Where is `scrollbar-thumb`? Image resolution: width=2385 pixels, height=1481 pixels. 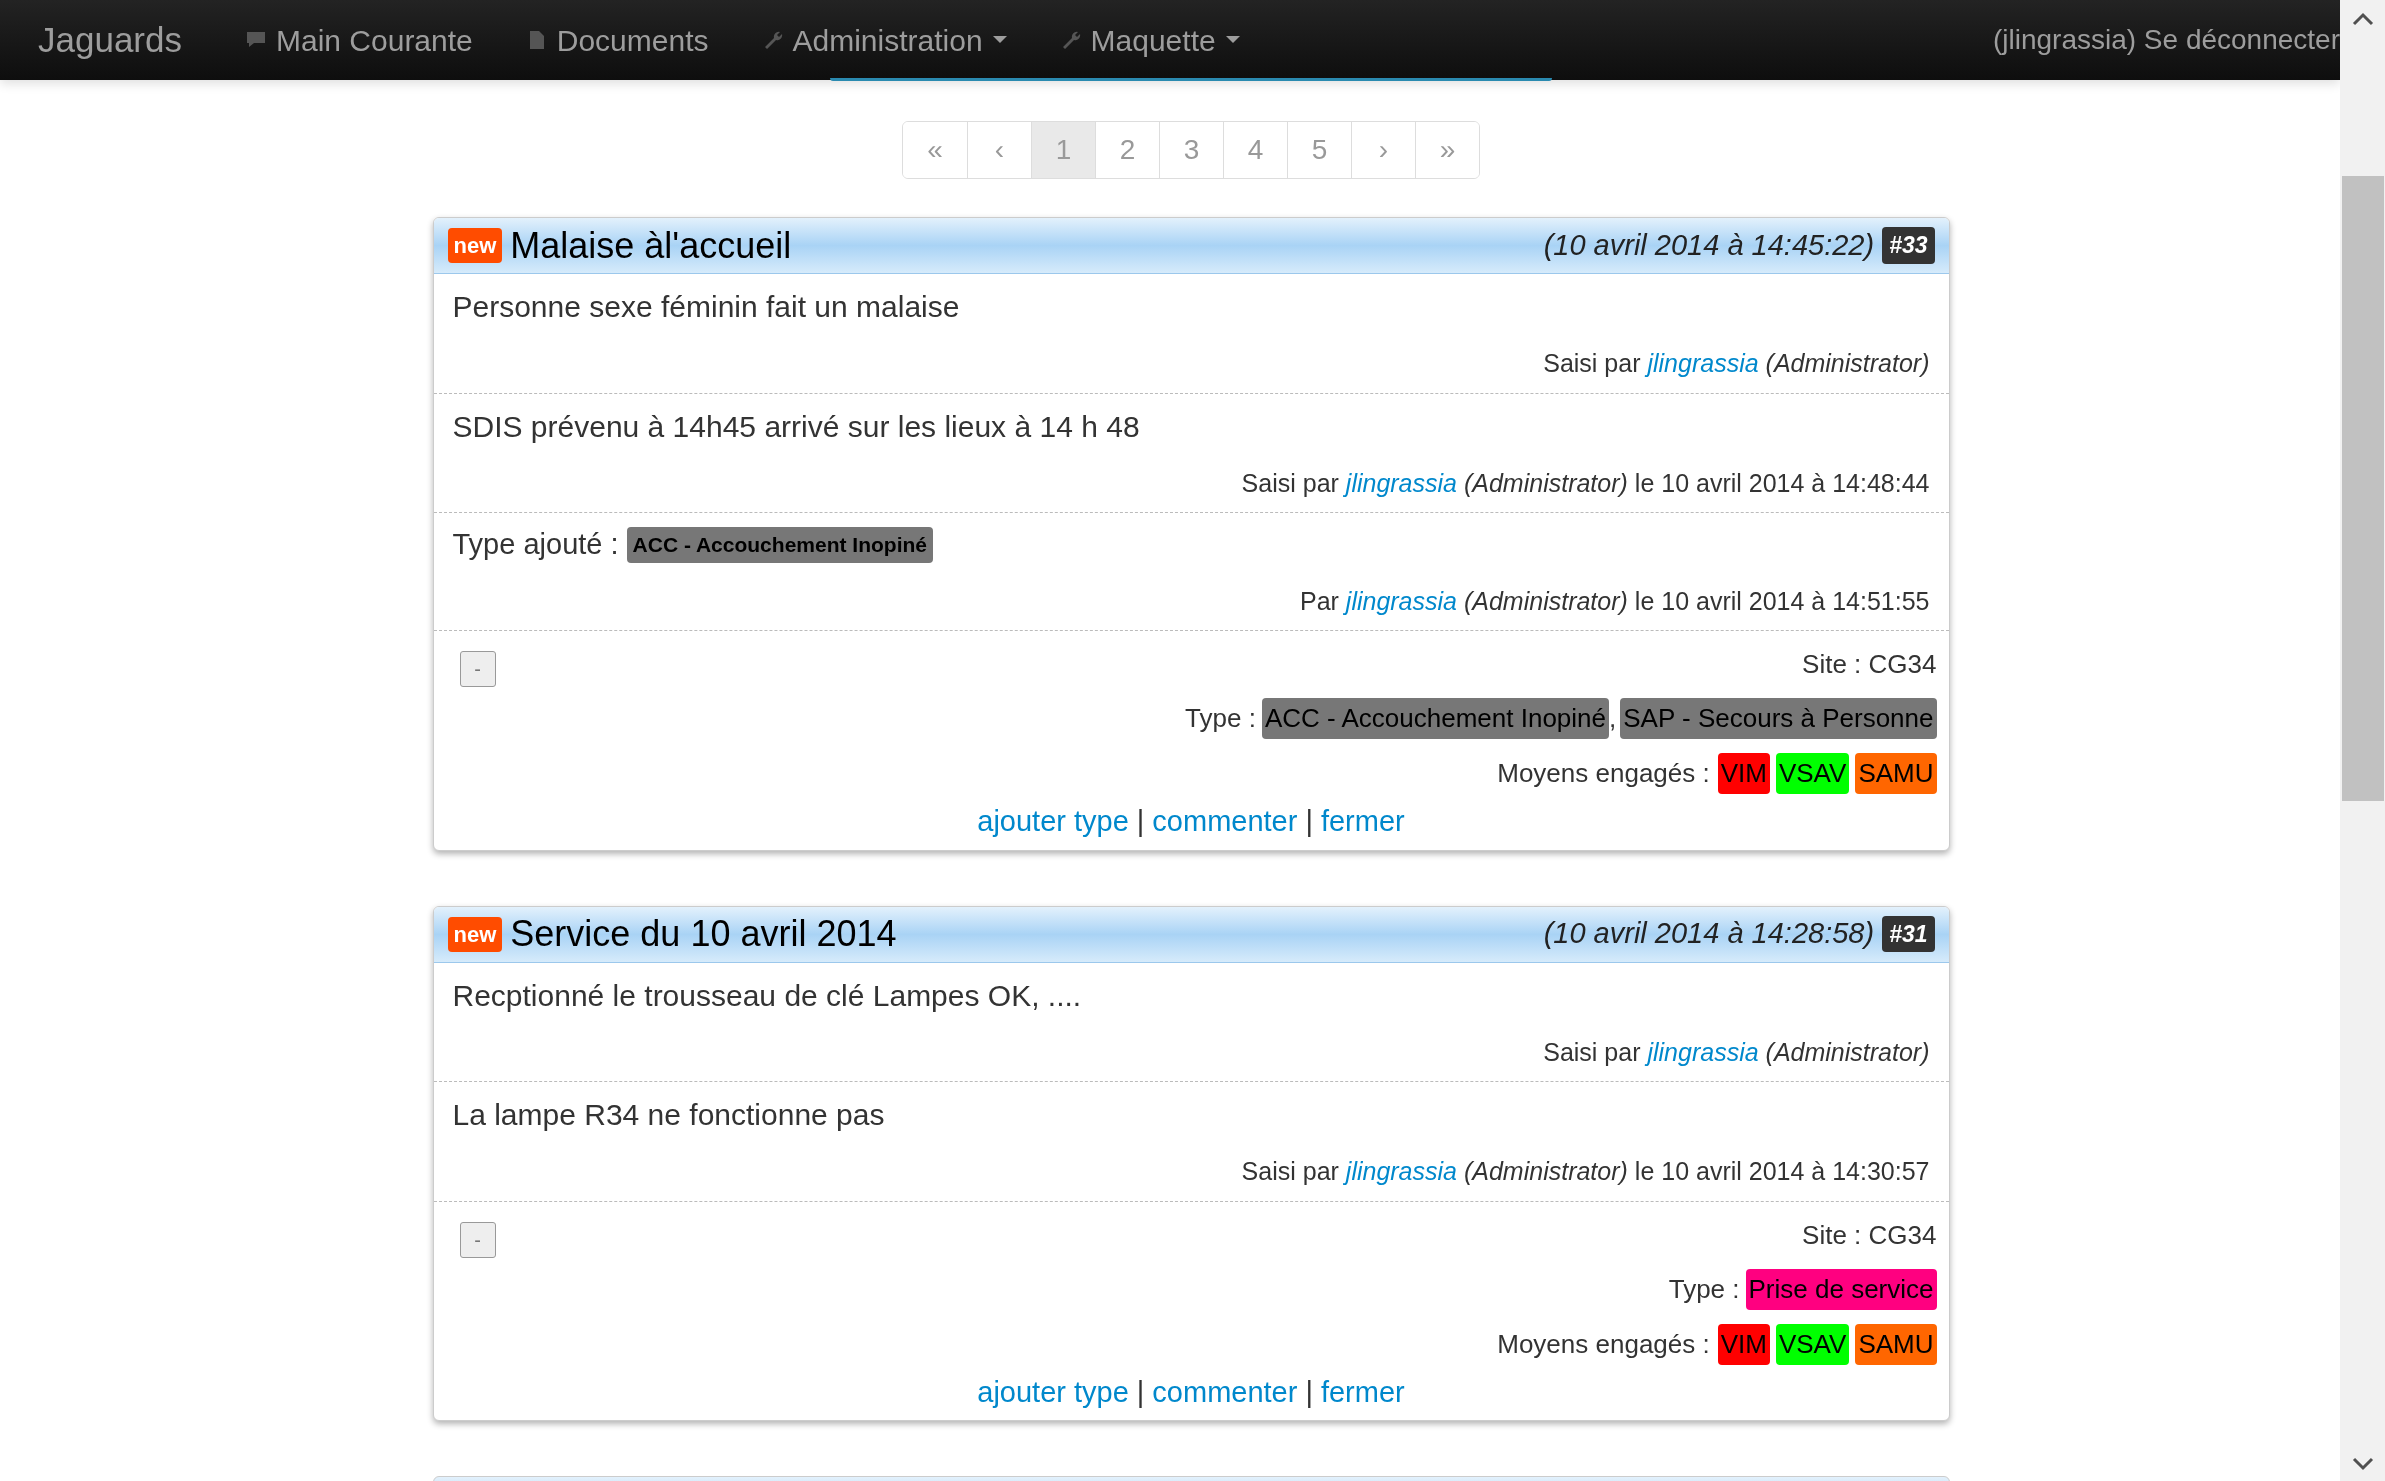 scrollbar-thumb is located at coordinates (2362, 488).